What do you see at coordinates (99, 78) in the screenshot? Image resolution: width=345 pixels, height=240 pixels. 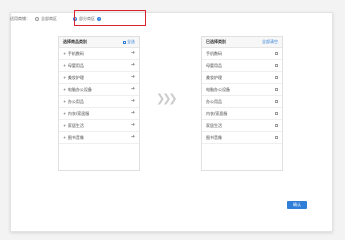 I see `list-item: + 美妆护理 ➜` at bounding box center [99, 78].